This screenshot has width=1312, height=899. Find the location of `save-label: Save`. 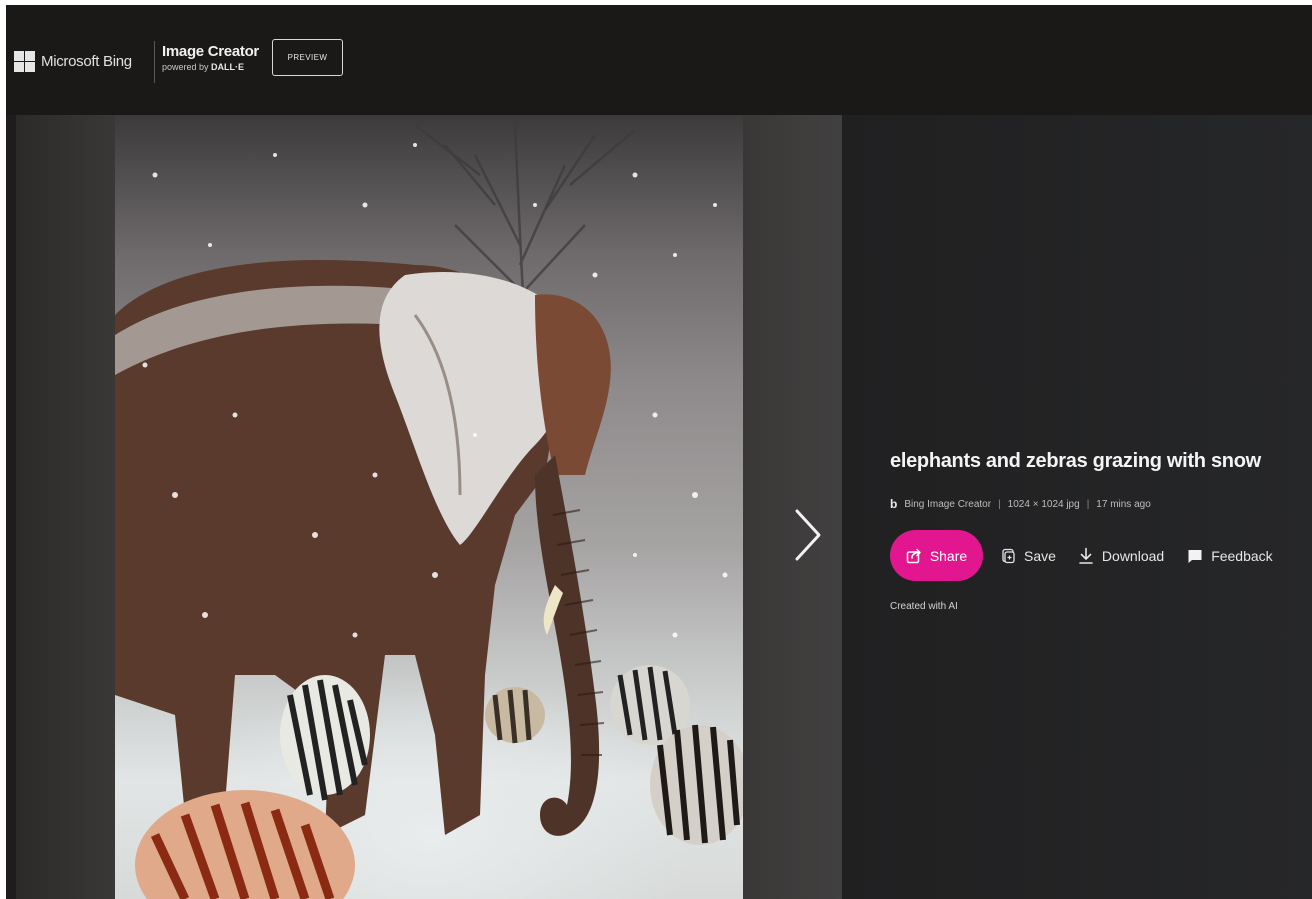

save-label: Save is located at coordinates (1040, 555).